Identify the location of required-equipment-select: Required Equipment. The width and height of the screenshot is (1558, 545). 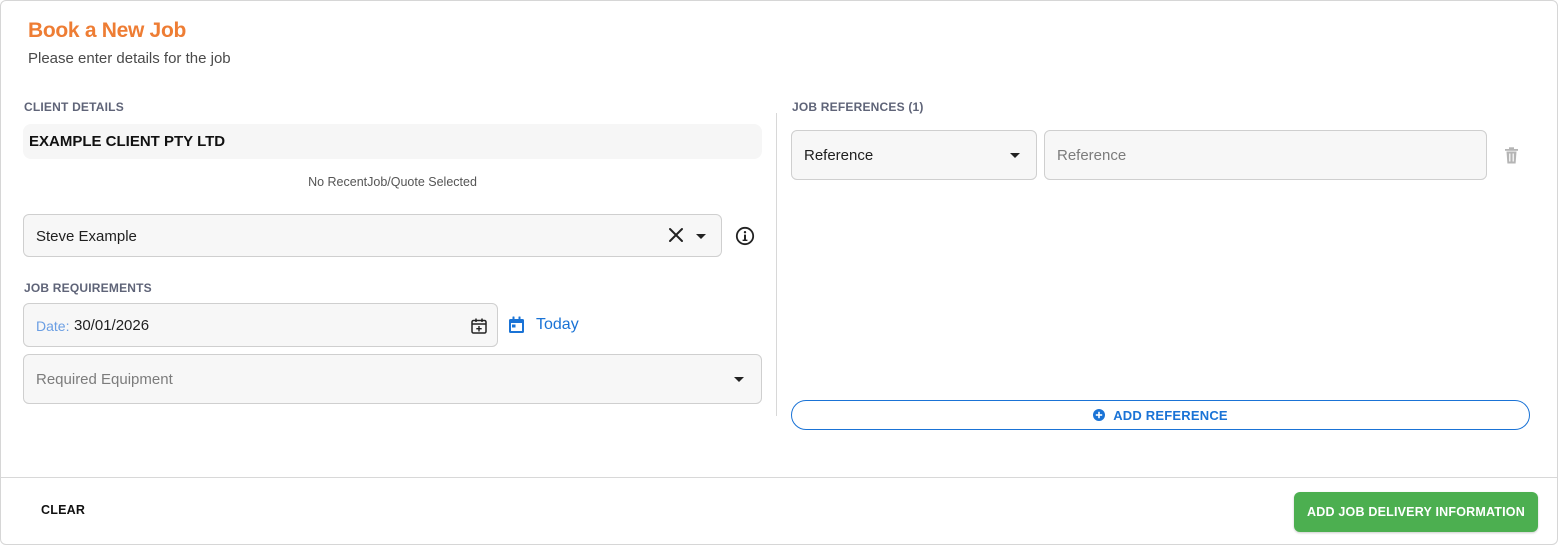
(392, 379).